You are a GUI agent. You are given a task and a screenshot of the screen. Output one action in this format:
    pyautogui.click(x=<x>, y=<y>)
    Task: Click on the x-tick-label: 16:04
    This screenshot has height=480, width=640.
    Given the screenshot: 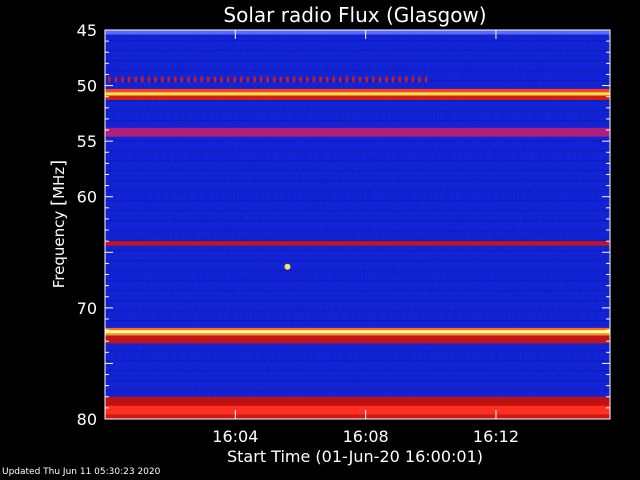 What is the action you would take?
    pyautogui.click(x=235, y=436)
    